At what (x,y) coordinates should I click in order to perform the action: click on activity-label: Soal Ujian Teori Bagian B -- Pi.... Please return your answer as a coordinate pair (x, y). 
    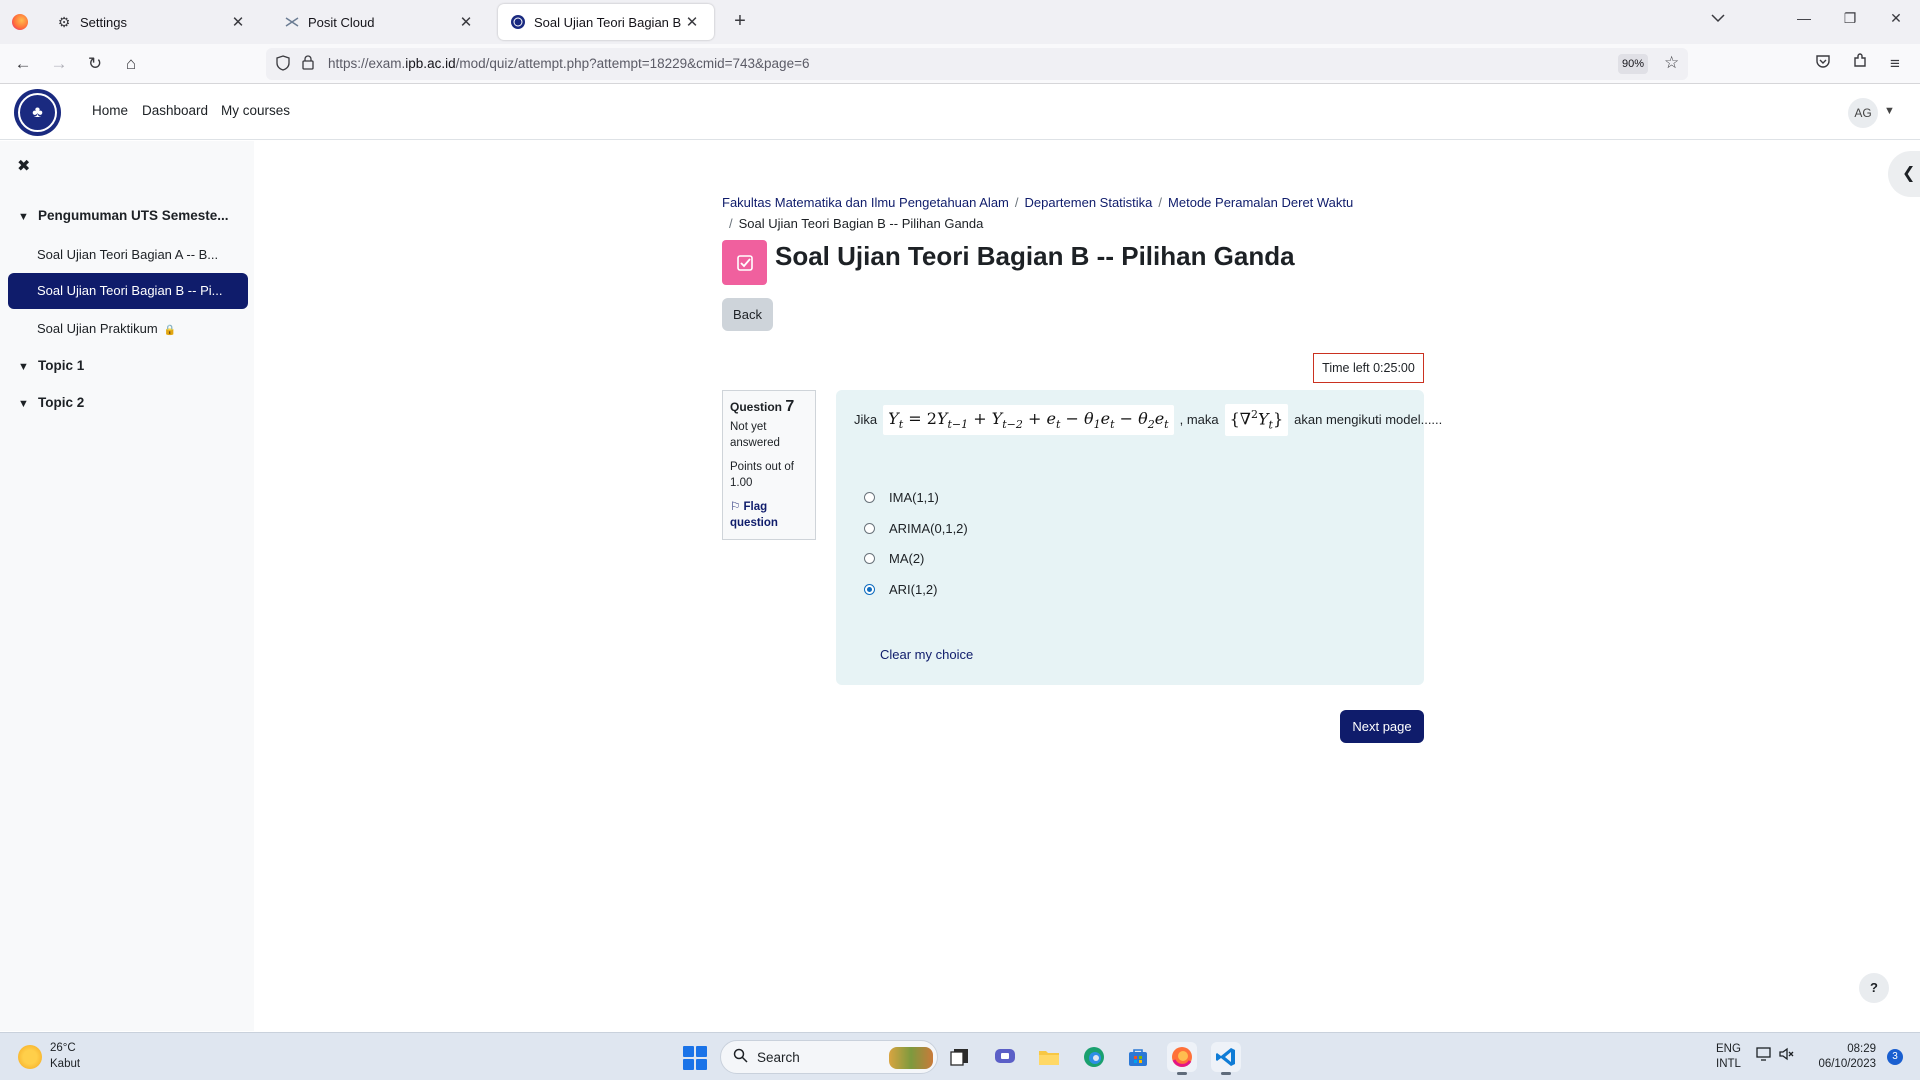
    Looking at the image, I should click on (130, 290).